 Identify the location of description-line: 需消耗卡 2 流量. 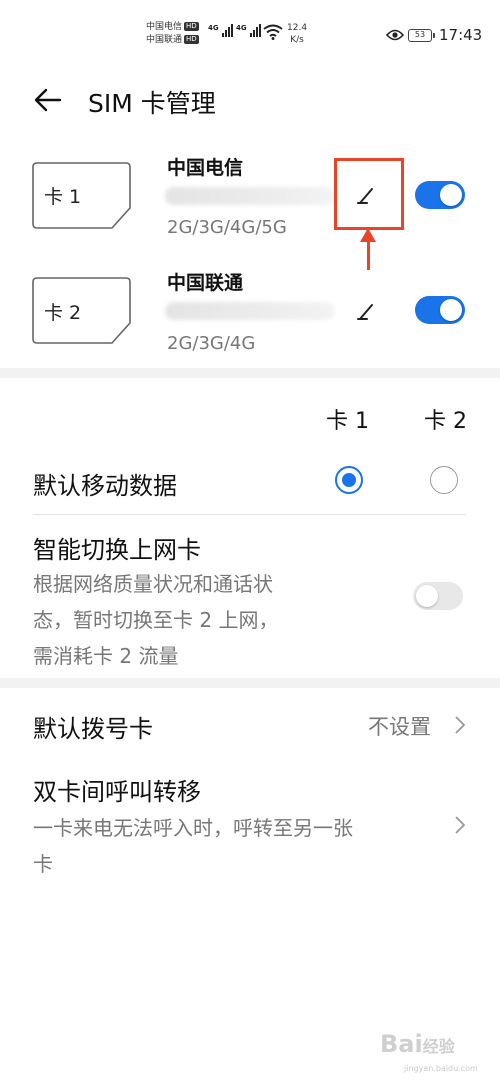
(106, 656).